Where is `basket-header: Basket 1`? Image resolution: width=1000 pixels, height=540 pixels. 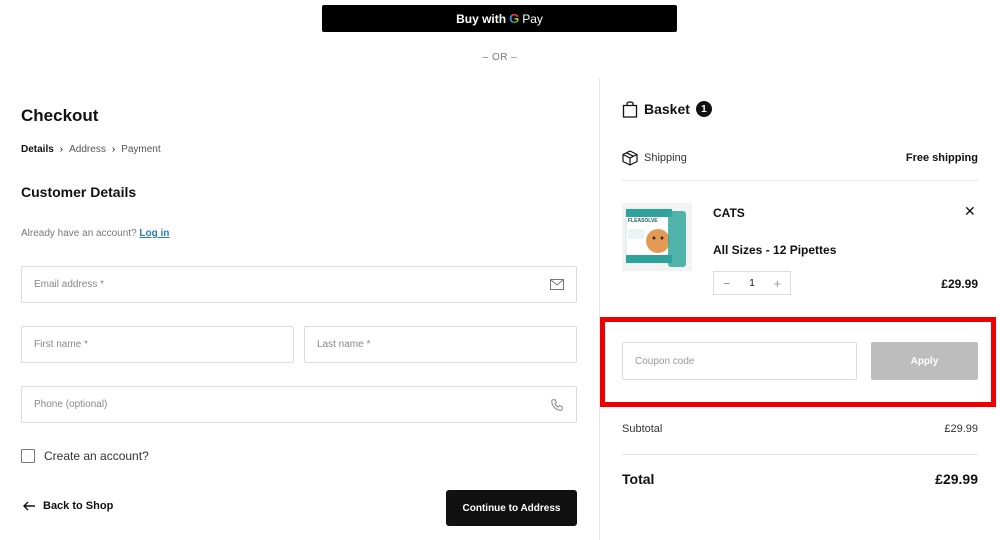
basket-header: Basket 1 is located at coordinates (667, 109).